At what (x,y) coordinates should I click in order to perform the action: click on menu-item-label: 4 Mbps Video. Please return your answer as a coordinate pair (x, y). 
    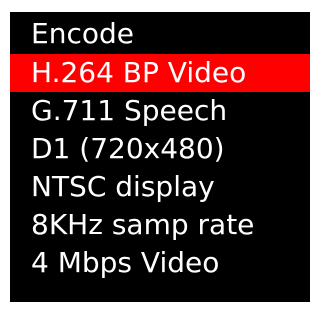
    Looking at the image, I should click on (125, 262).